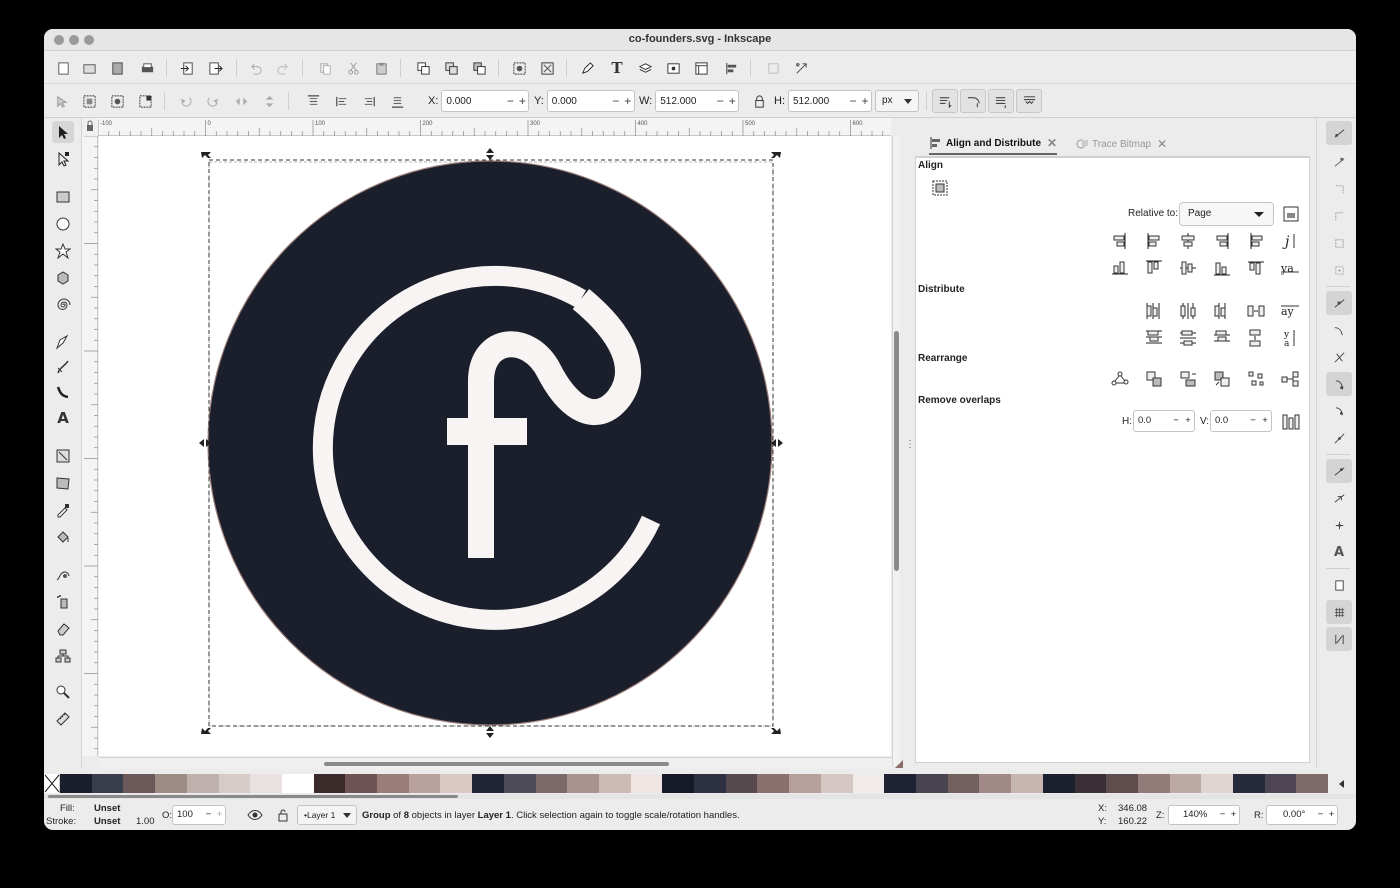 The width and height of the screenshot is (1400, 888). I want to click on snap-paths-icon, so click(1339, 330).